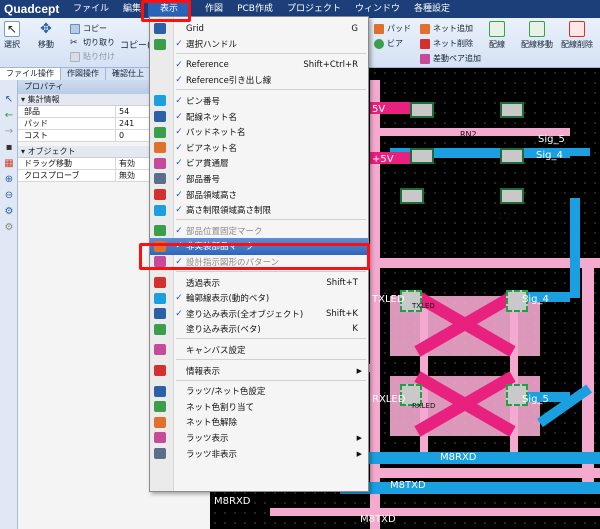 The width and height of the screenshot is (600, 529). I want to click on route-net-icon: route-net-icon, so click(160, 116).